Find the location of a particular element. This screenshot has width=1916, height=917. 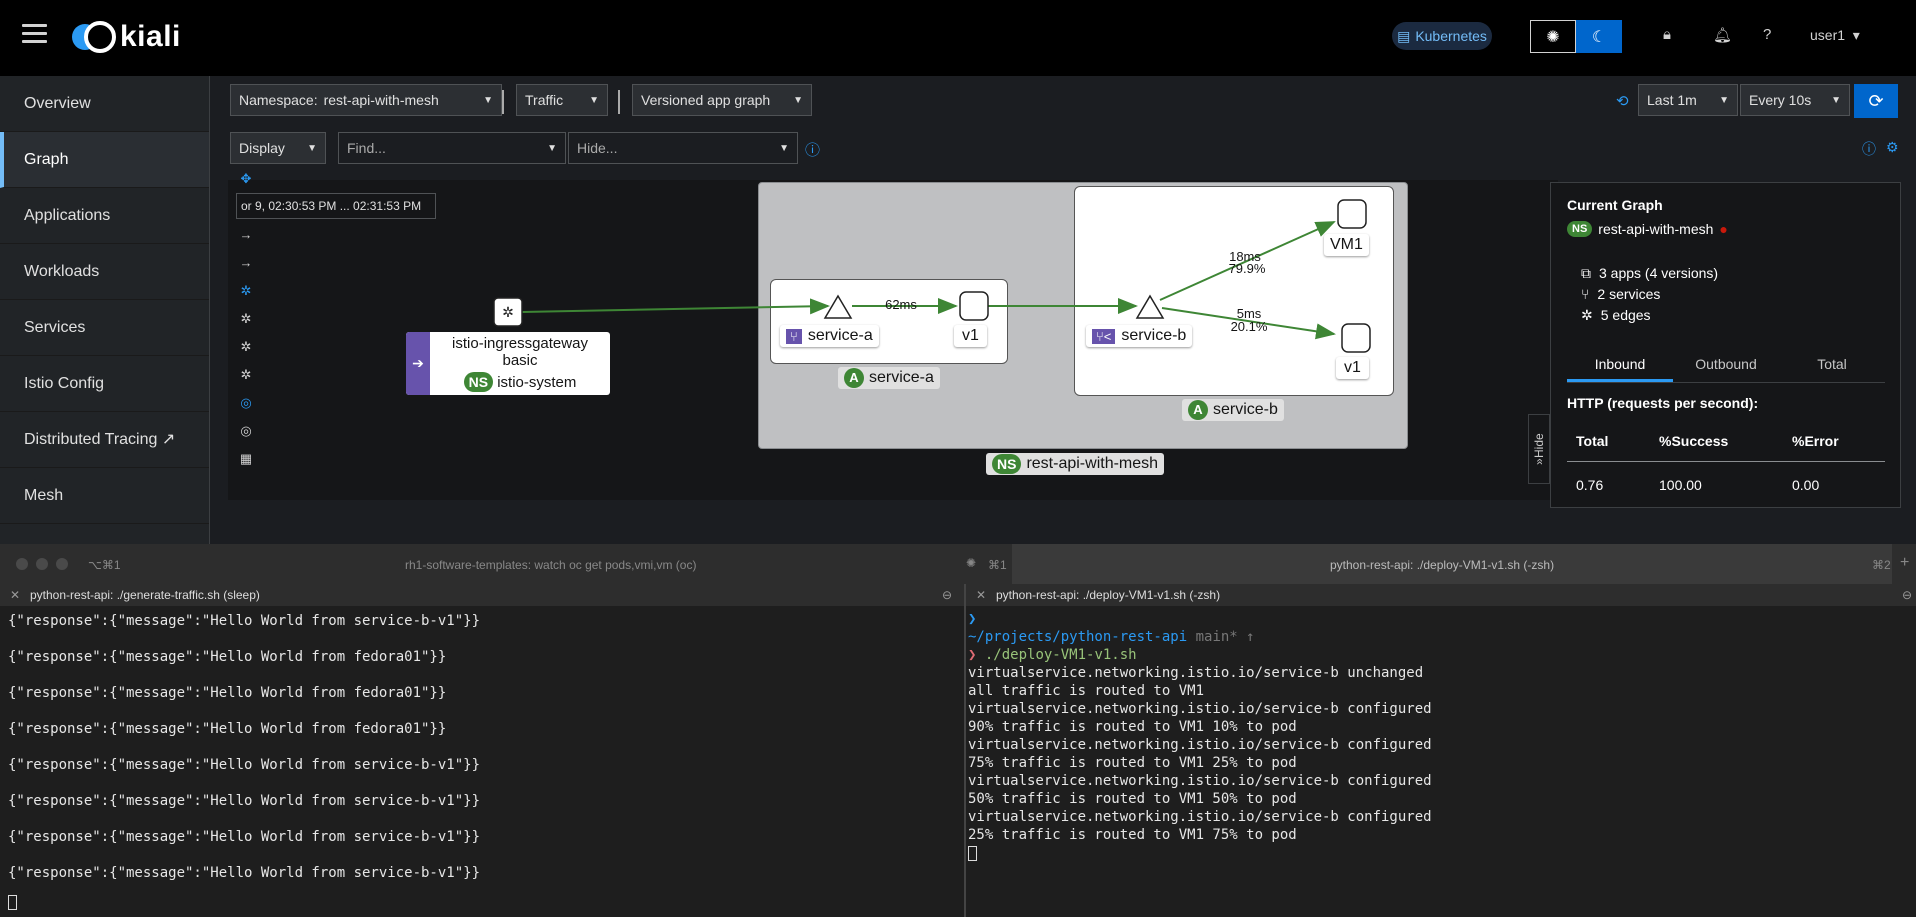

panel-title: Current Graph is located at coordinates (1615, 205).